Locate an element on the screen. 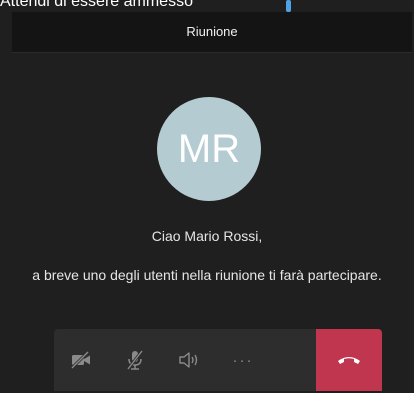  camera-toggle-button is located at coordinates (81, 360).